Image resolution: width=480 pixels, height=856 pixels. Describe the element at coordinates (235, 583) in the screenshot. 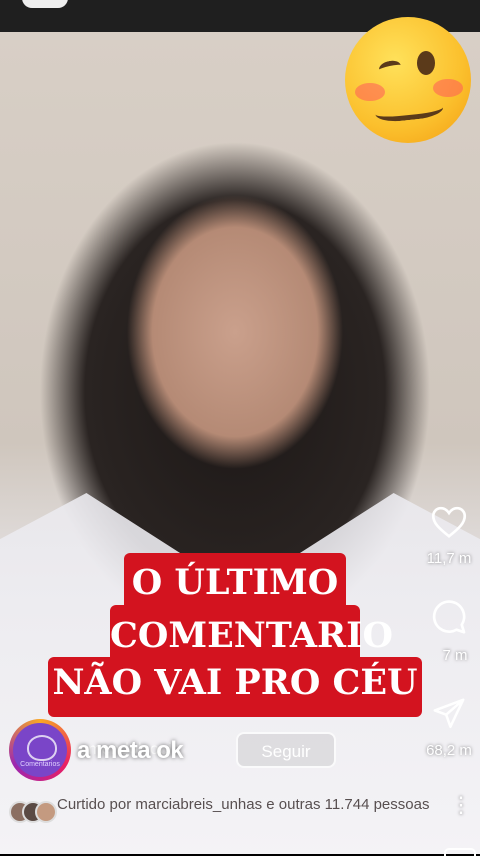

I see `caption-line-1: O ÚLTIMO` at that location.